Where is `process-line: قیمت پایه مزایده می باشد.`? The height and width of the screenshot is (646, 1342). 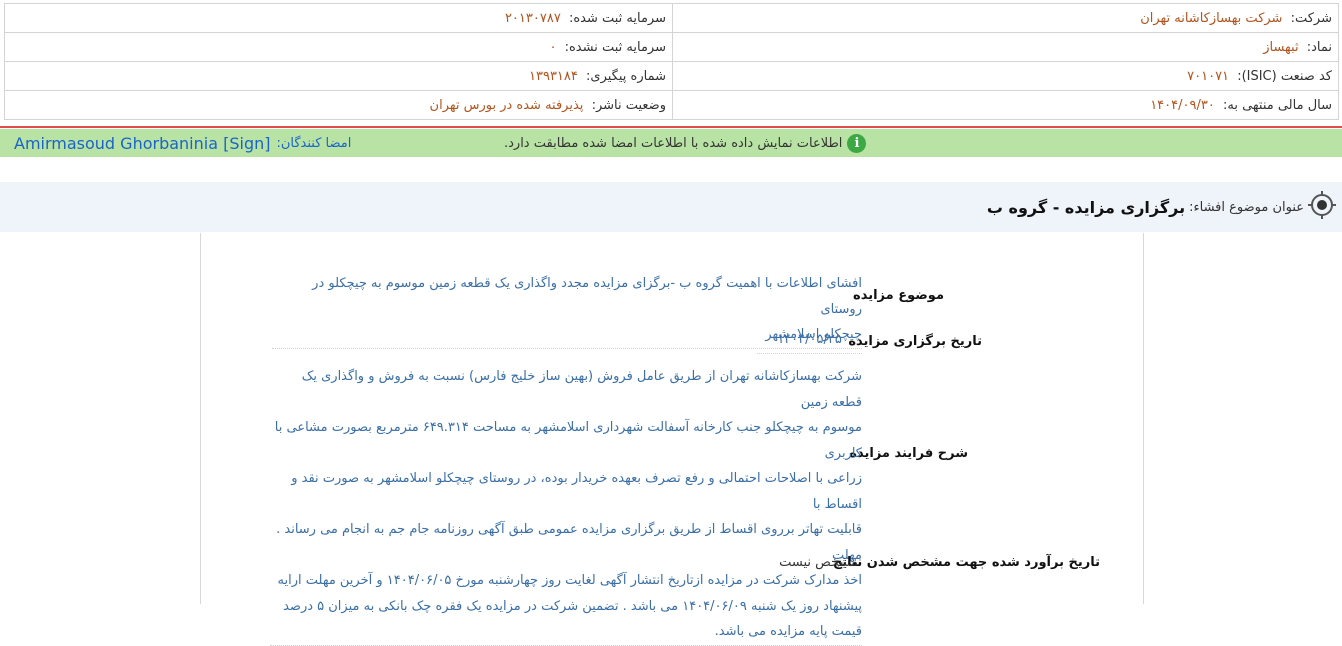 process-line: قیمت پایه مزایده می باشد. is located at coordinates (788, 631).